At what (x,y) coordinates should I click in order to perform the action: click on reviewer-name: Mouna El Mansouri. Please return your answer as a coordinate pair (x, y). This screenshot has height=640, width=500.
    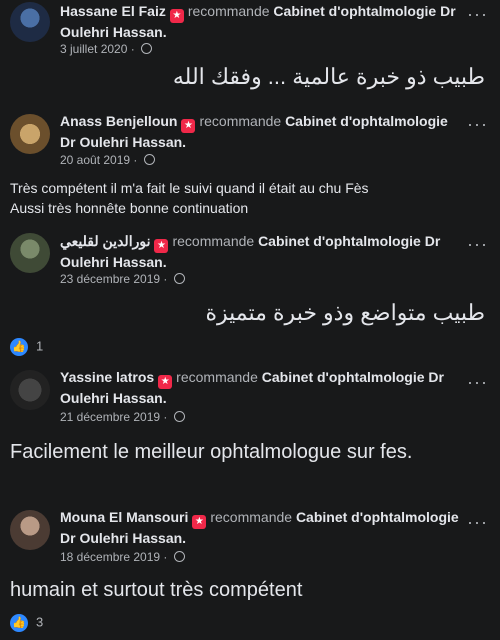
    Looking at the image, I should click on (124, 517).